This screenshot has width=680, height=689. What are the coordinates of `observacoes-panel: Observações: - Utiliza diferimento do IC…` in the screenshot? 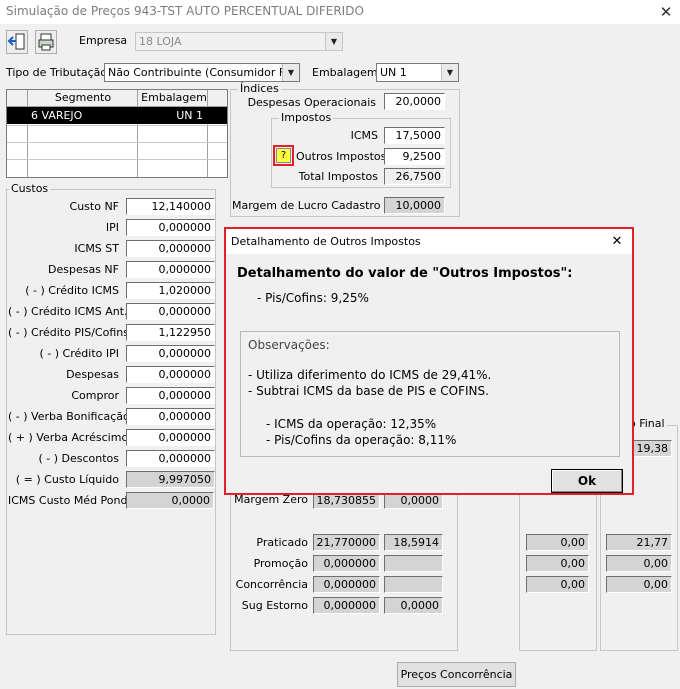 It's located at (430, 394).